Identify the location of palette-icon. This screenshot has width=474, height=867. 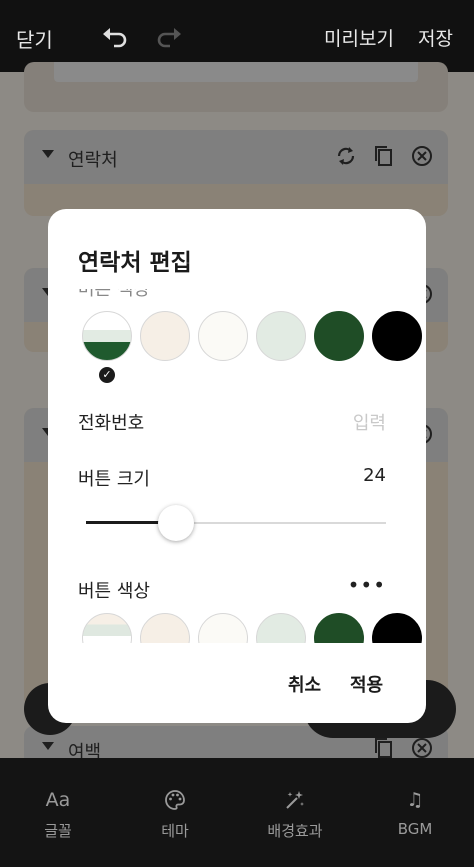
(175, 800).